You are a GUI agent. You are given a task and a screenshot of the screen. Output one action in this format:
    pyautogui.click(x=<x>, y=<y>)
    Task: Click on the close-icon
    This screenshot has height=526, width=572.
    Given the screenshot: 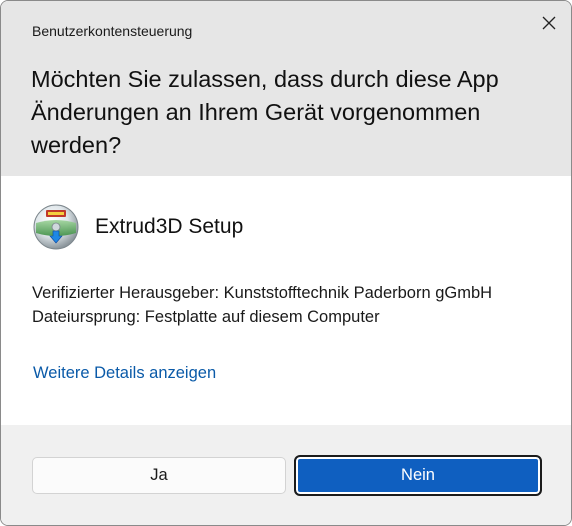 What is the action you would take?
    pyautogui.click(x=549, y=23)
    